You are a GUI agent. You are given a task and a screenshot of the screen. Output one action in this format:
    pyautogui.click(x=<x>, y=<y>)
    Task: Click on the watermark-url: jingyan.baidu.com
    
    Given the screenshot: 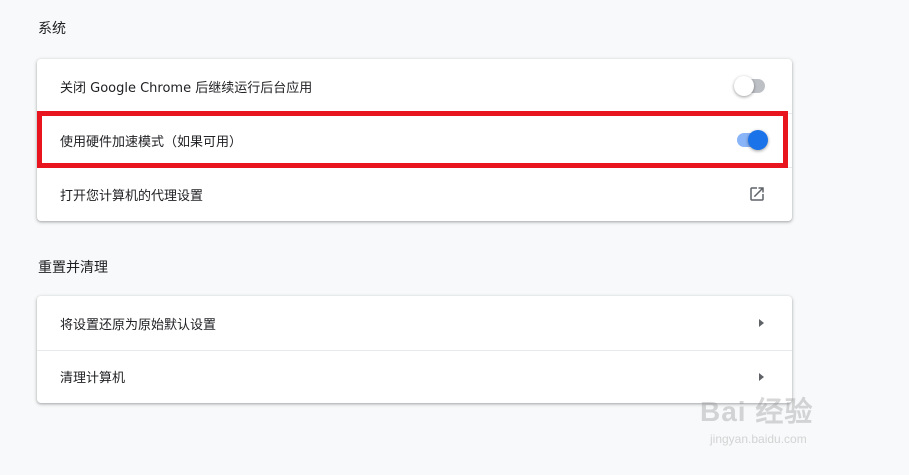 What is the action you would take?
    pyautogui.click(x=758, y=439)
    